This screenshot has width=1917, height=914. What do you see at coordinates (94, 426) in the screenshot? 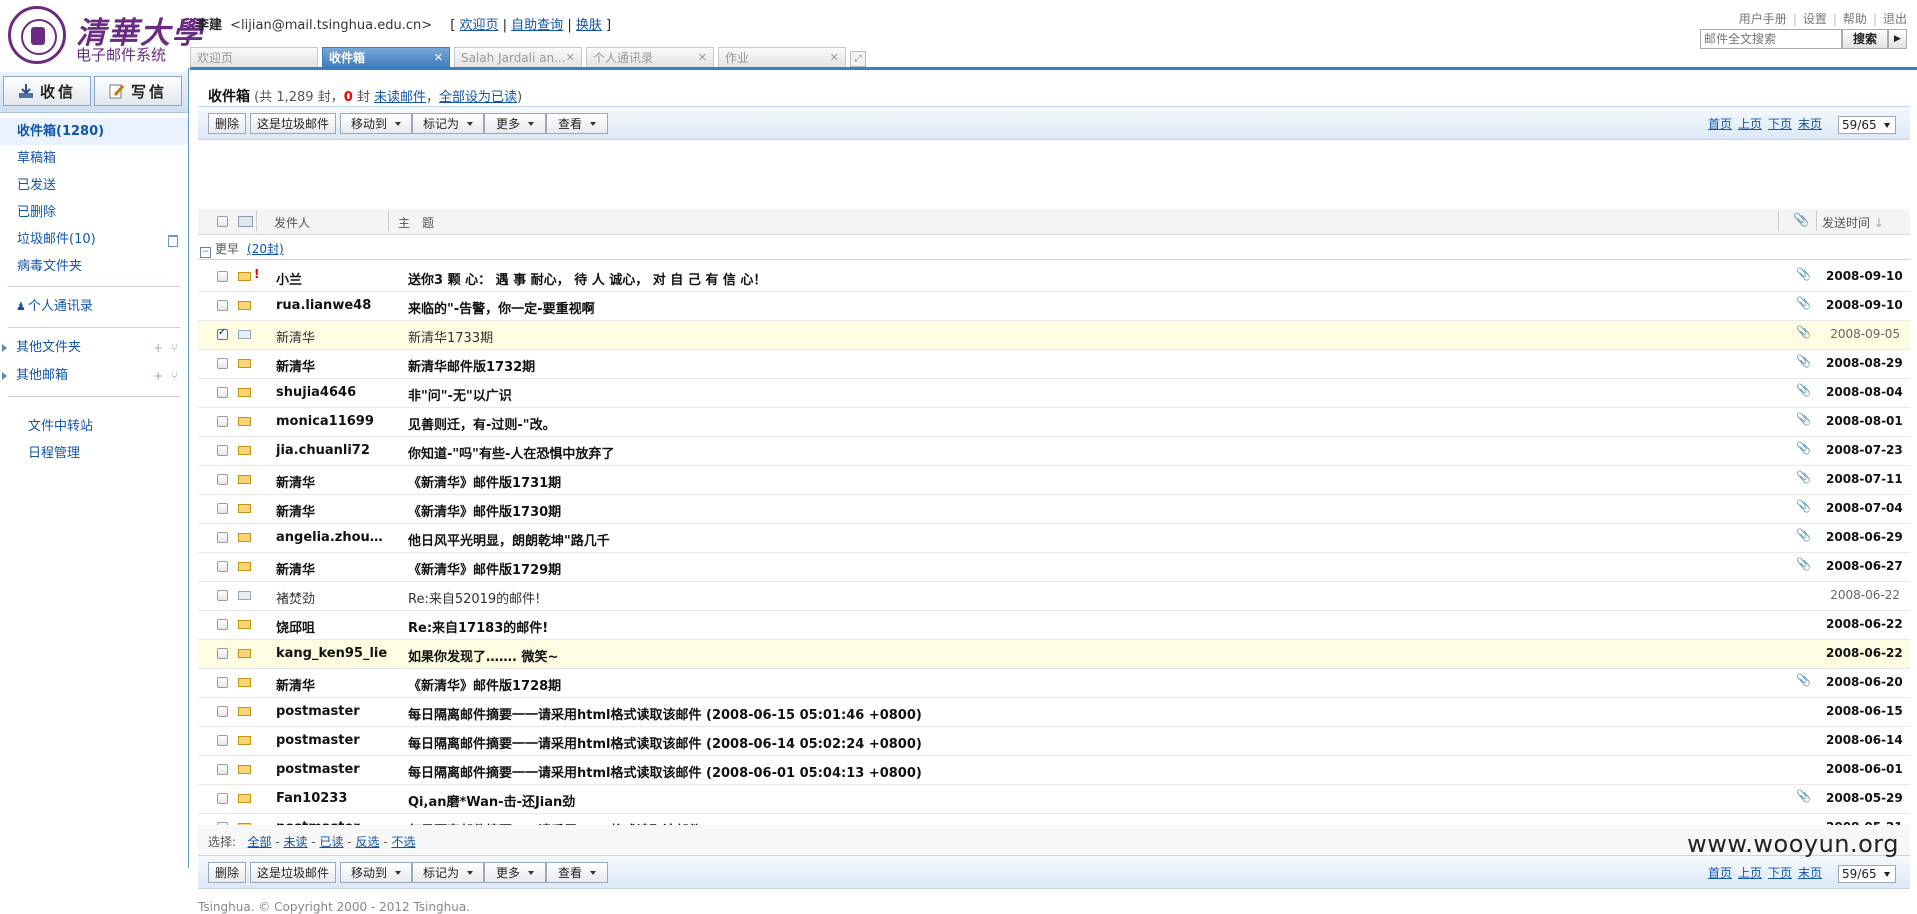
I see `sidebar-item-file-transfer: 文件中转站` at bounding box center [94, 426].